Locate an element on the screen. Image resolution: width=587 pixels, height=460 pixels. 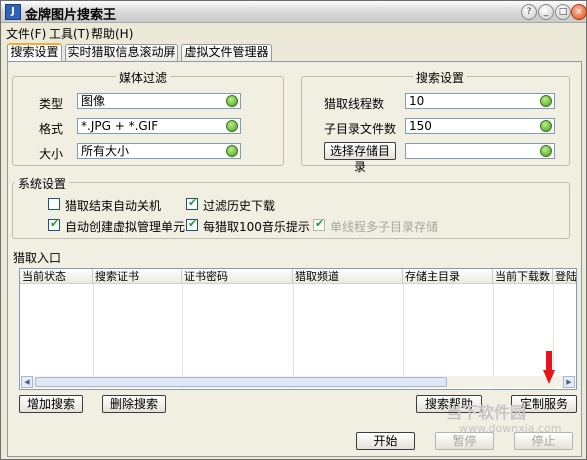
checkbox-label: 过滤历史下载 is located at coordinates (239, 206).